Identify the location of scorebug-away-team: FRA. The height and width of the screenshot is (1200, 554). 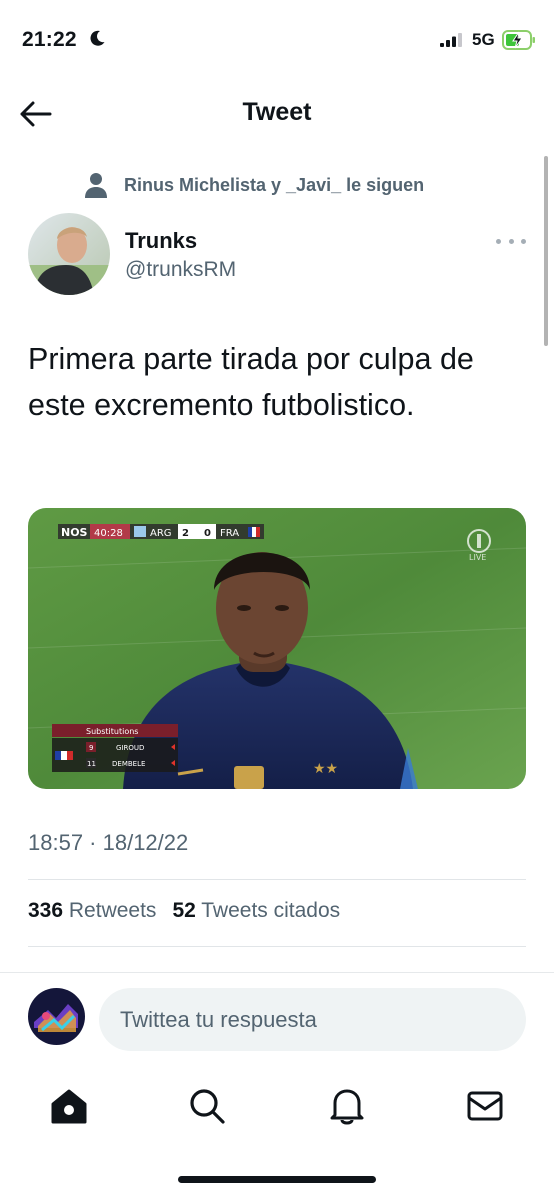
(229, 533).